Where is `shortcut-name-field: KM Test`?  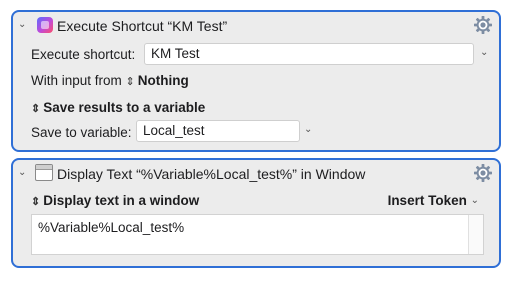 shortcut-name-field: KM Test is located at coordinates (309, 54).